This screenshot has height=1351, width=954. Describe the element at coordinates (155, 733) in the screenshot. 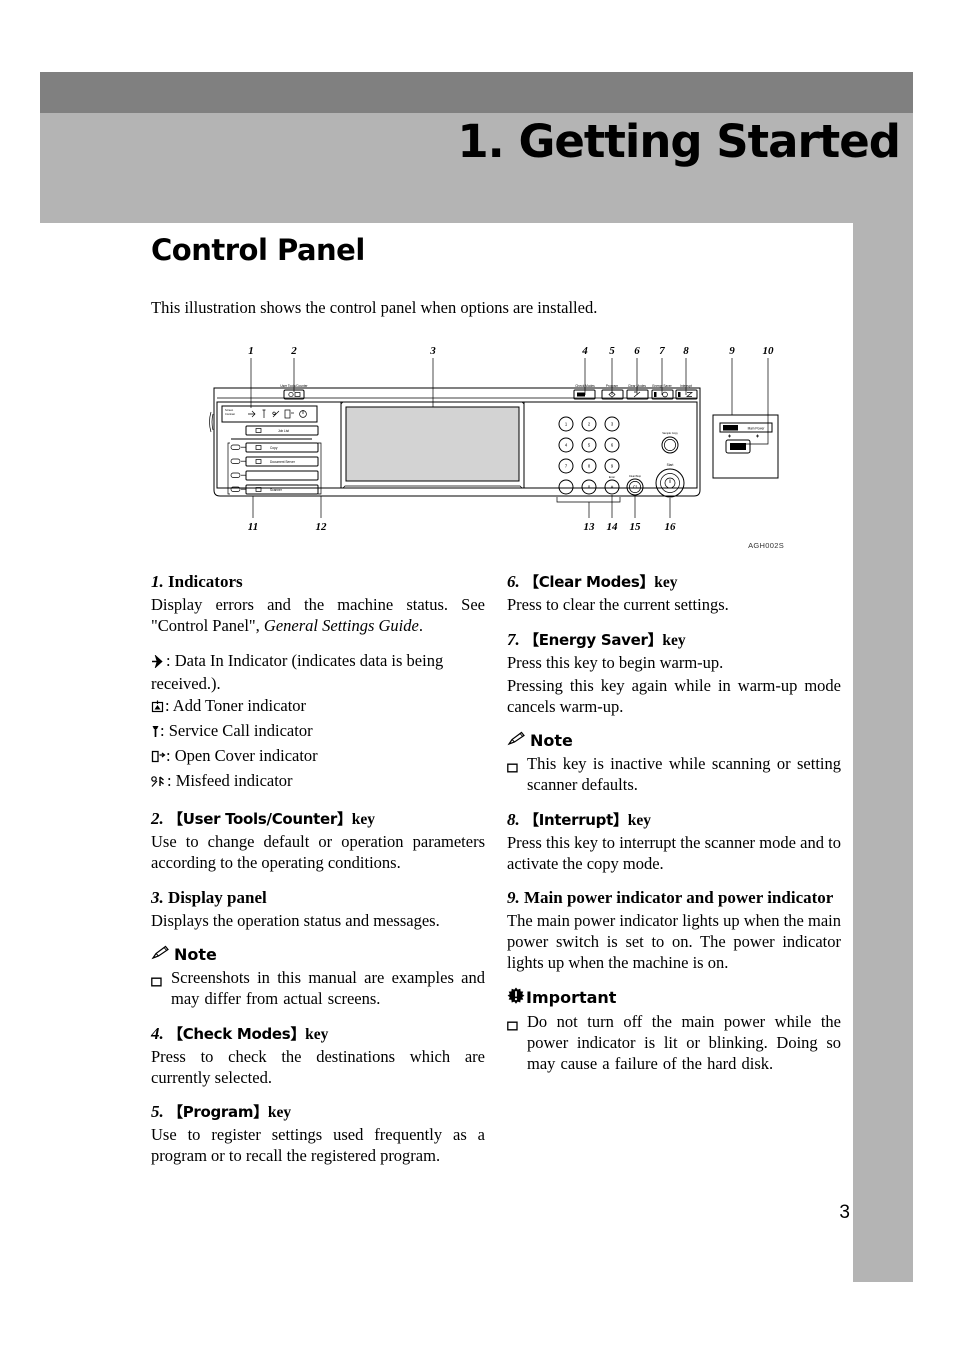

I see `service-call-icon` at that location.